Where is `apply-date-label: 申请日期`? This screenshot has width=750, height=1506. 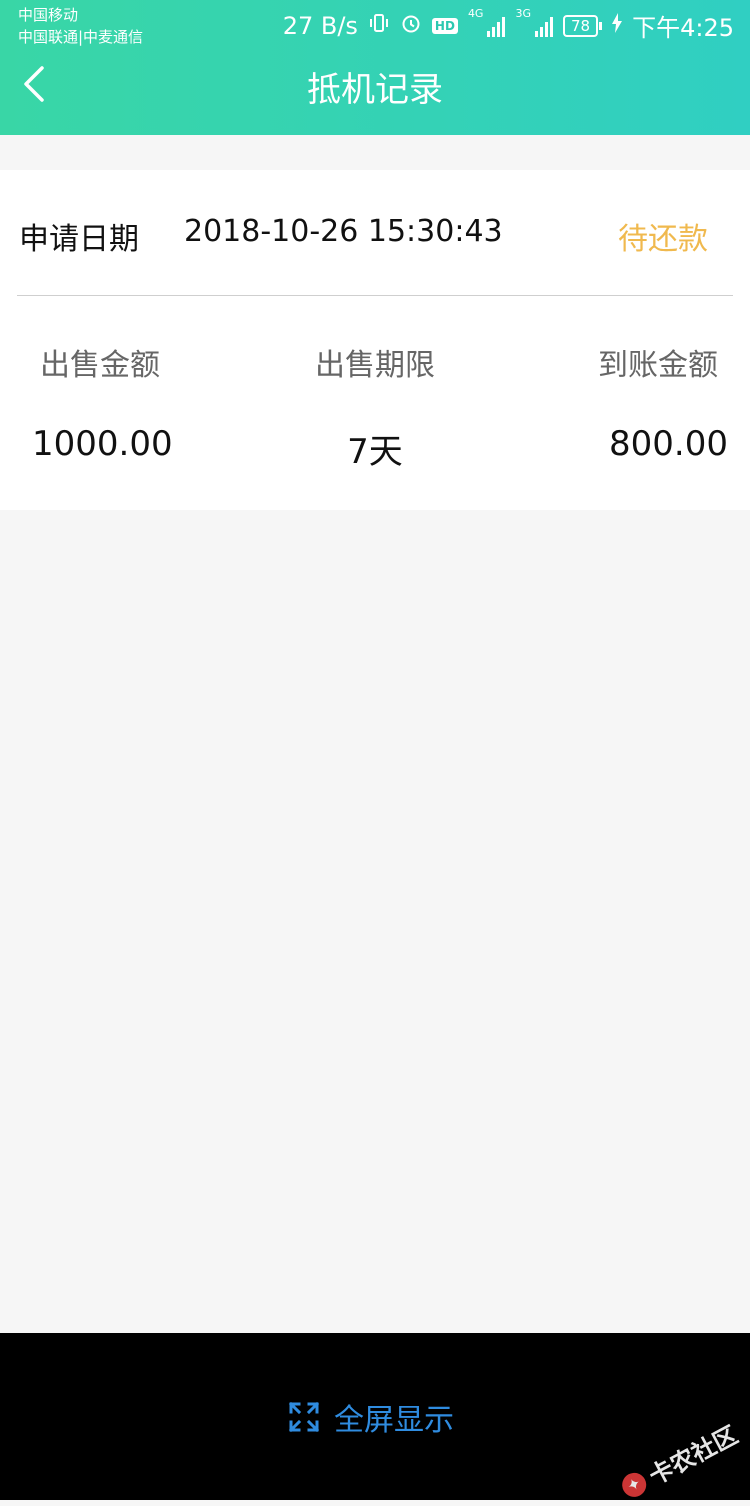
apply-date-label: 申请日期 is located at coordinates (79, 239).